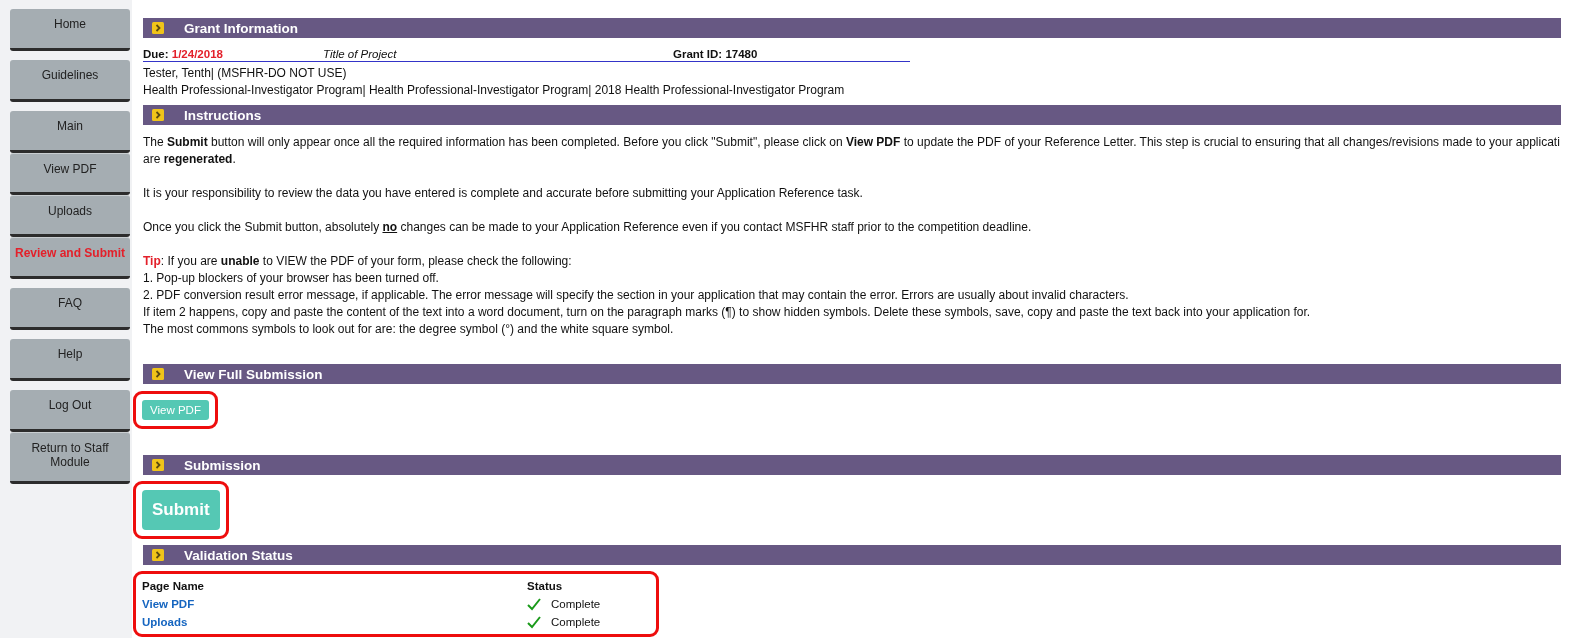 The height and width of the screenshot is (638, 1585). Describe the element at coordinates (358, 261) in the screenshot. I see `instruction-text: Tip: If you are unable to VIEW the PDF of your form, please check the following:` at that location.